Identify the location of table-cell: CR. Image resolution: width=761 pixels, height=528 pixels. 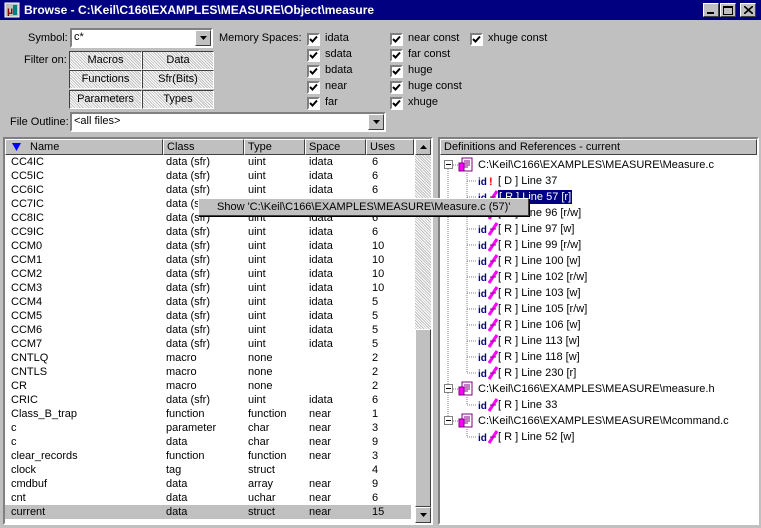
(19, 386).